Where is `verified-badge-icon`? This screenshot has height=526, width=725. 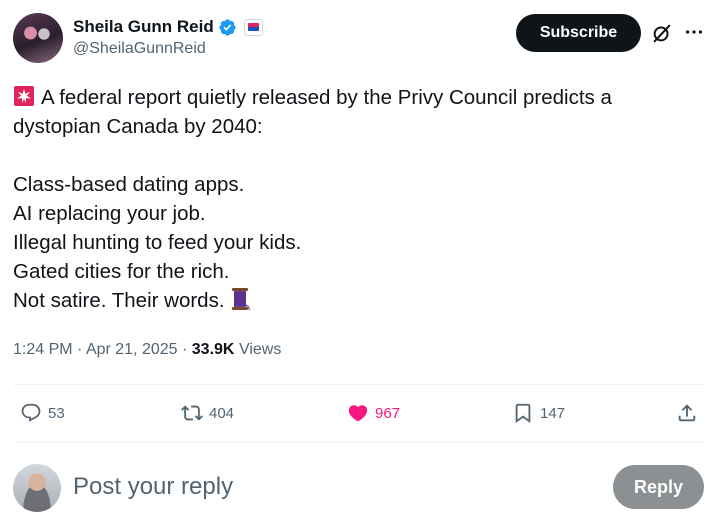
verified-badge-icon is located at coordinates (227, 27).